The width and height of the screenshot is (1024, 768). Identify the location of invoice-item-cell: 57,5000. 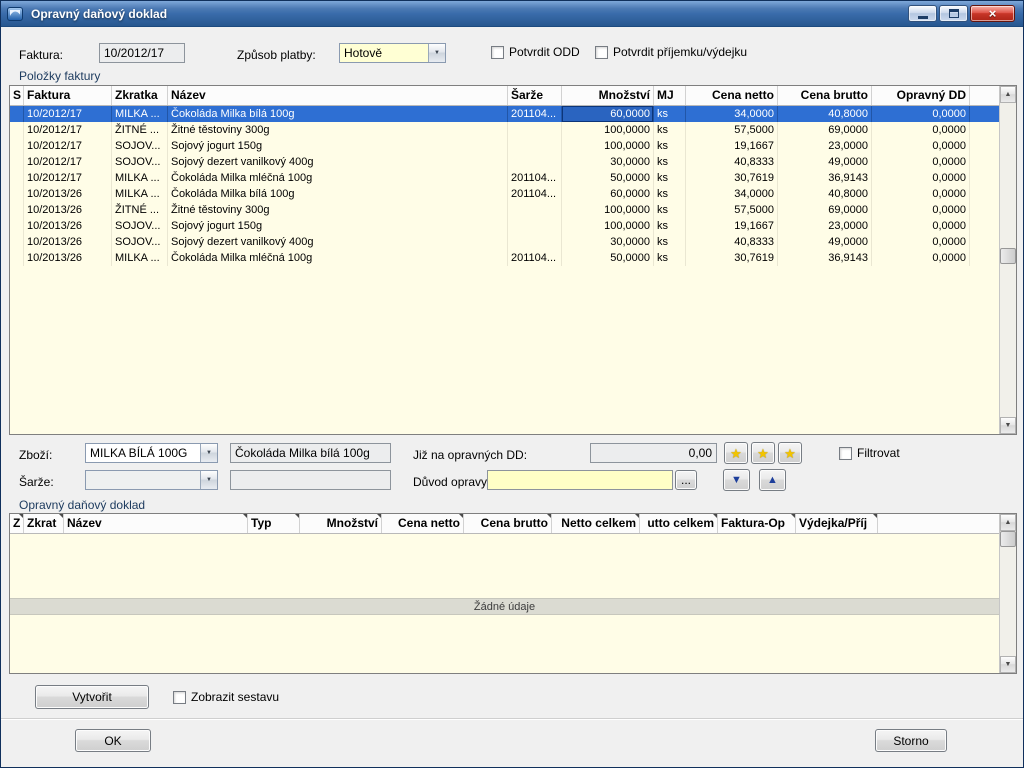
(732, 130).